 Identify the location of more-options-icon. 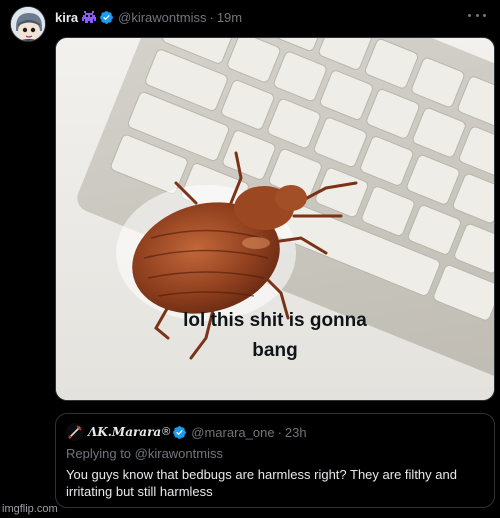
(477, 15).